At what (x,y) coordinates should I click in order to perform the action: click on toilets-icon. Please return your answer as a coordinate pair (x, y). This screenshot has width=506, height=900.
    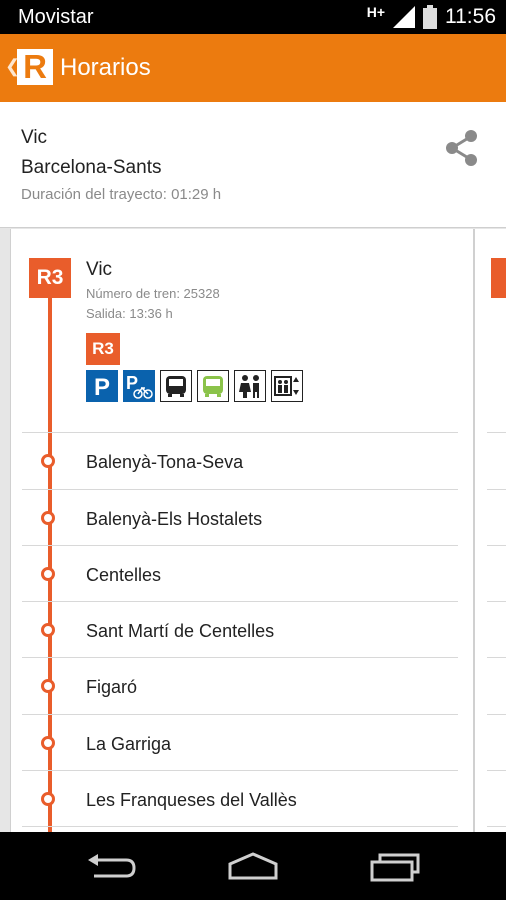
    Looking at the image, I should click on (250, 386).